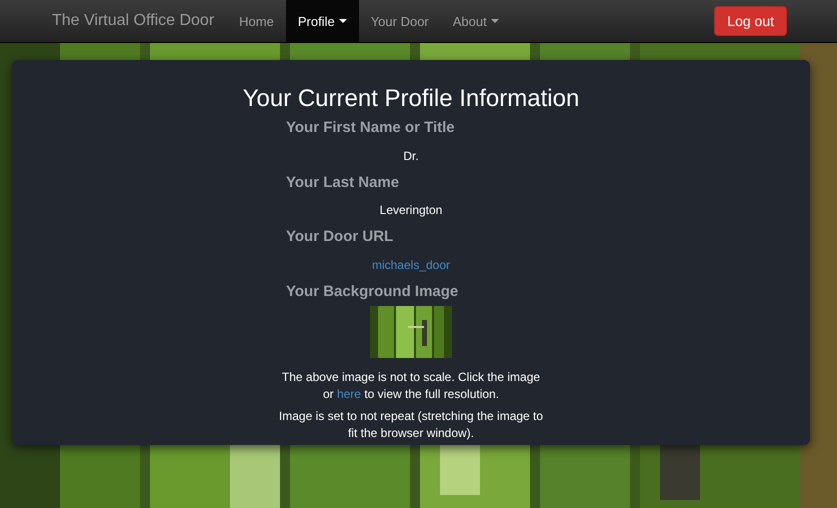  I want to click on page-title: Your Current Profile Information, so click(411, 99).